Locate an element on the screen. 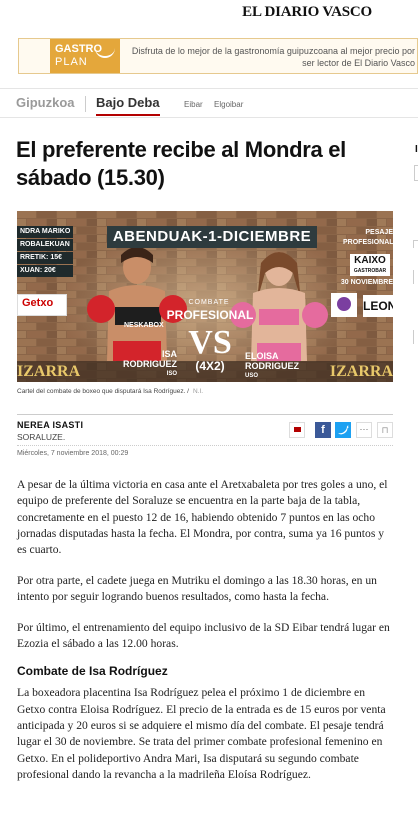  bookmark-icon: ⊓ is located at coordinates (385, 430).